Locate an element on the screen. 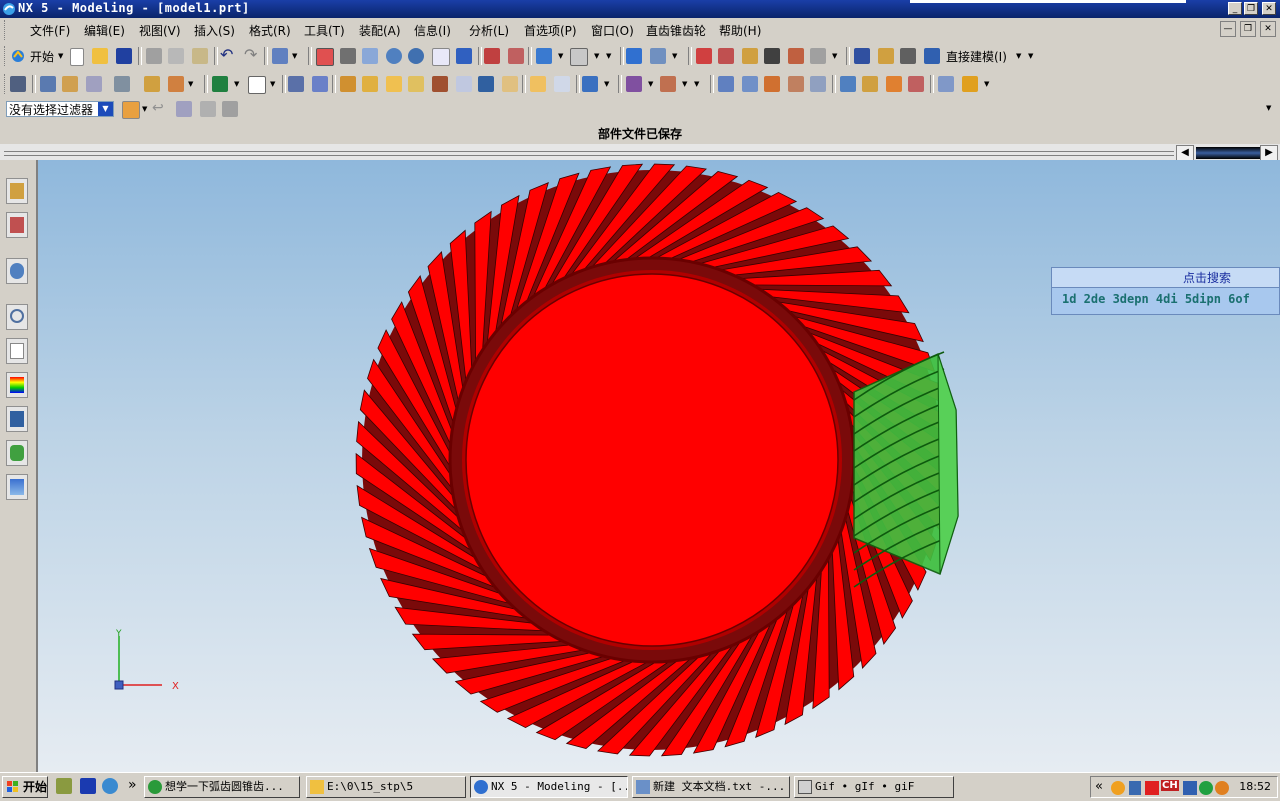 The image size is (1280, 801). zoom-icon is located at coordinates (370, 56).